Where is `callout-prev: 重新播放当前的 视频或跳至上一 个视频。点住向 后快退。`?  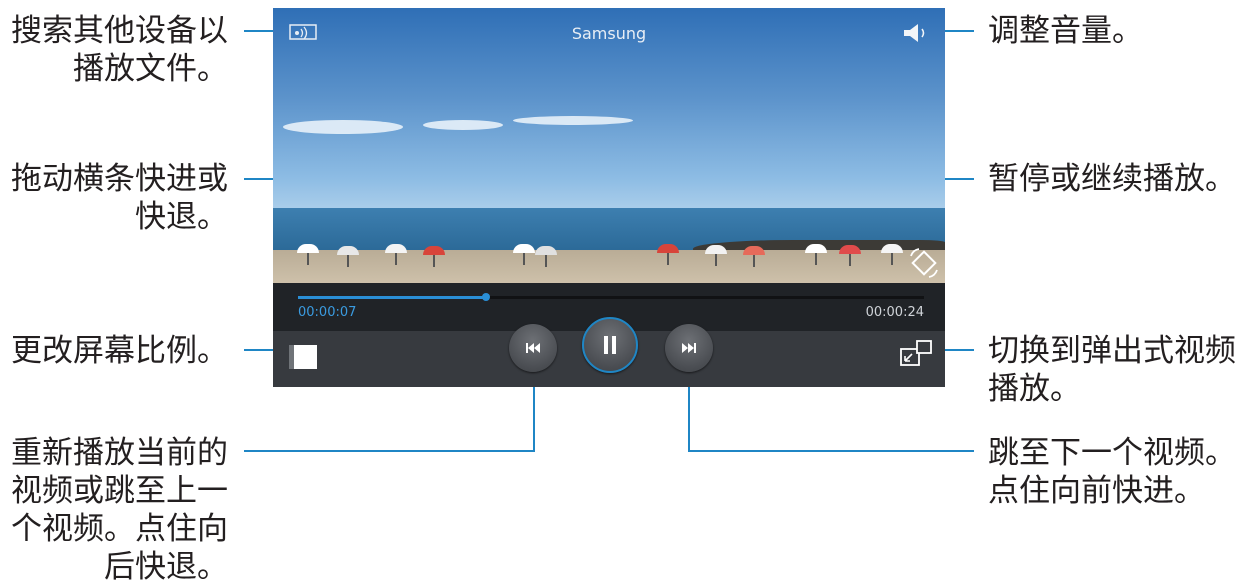
callout-prev: 重新播放当前的 视频或跳至上一 个视频。点住向 后快退。 is located at coordinates (119, 510).